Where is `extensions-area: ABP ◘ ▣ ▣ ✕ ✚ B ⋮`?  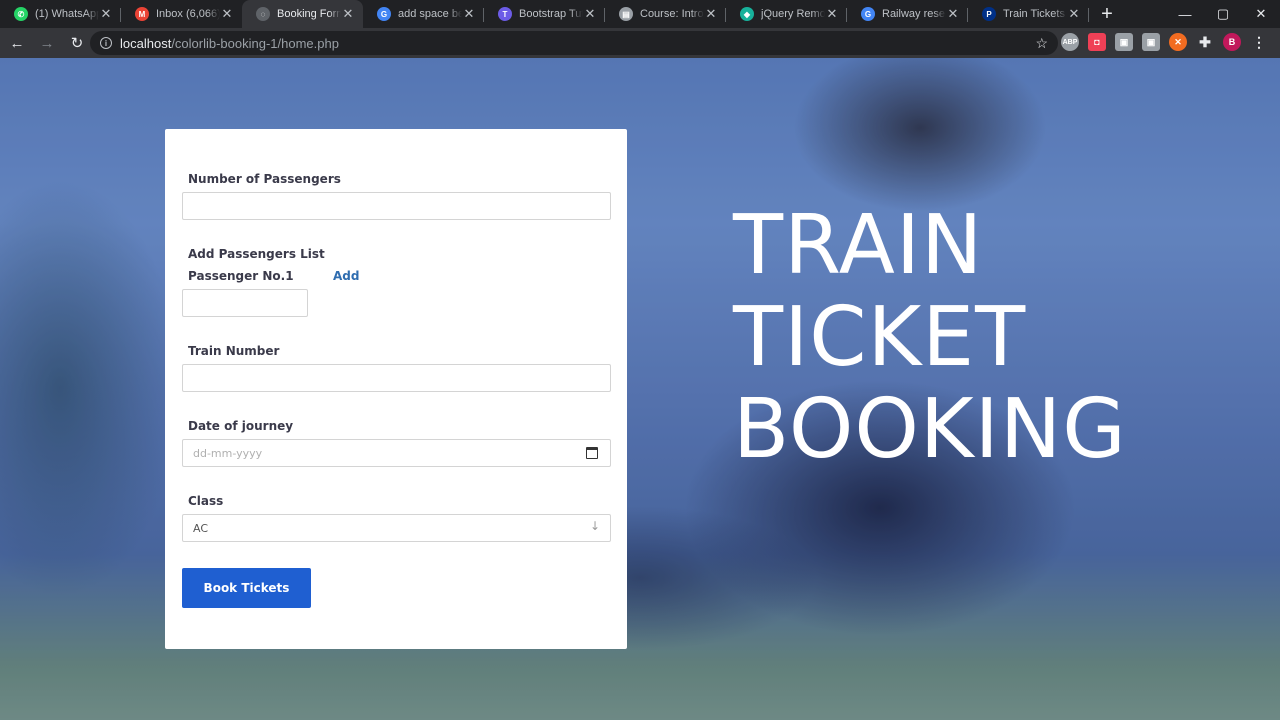
extensions-area: ABP ◘ ▣ ▣ ✕ ✚ B ⋮ is located at coordinates (1164, 42).